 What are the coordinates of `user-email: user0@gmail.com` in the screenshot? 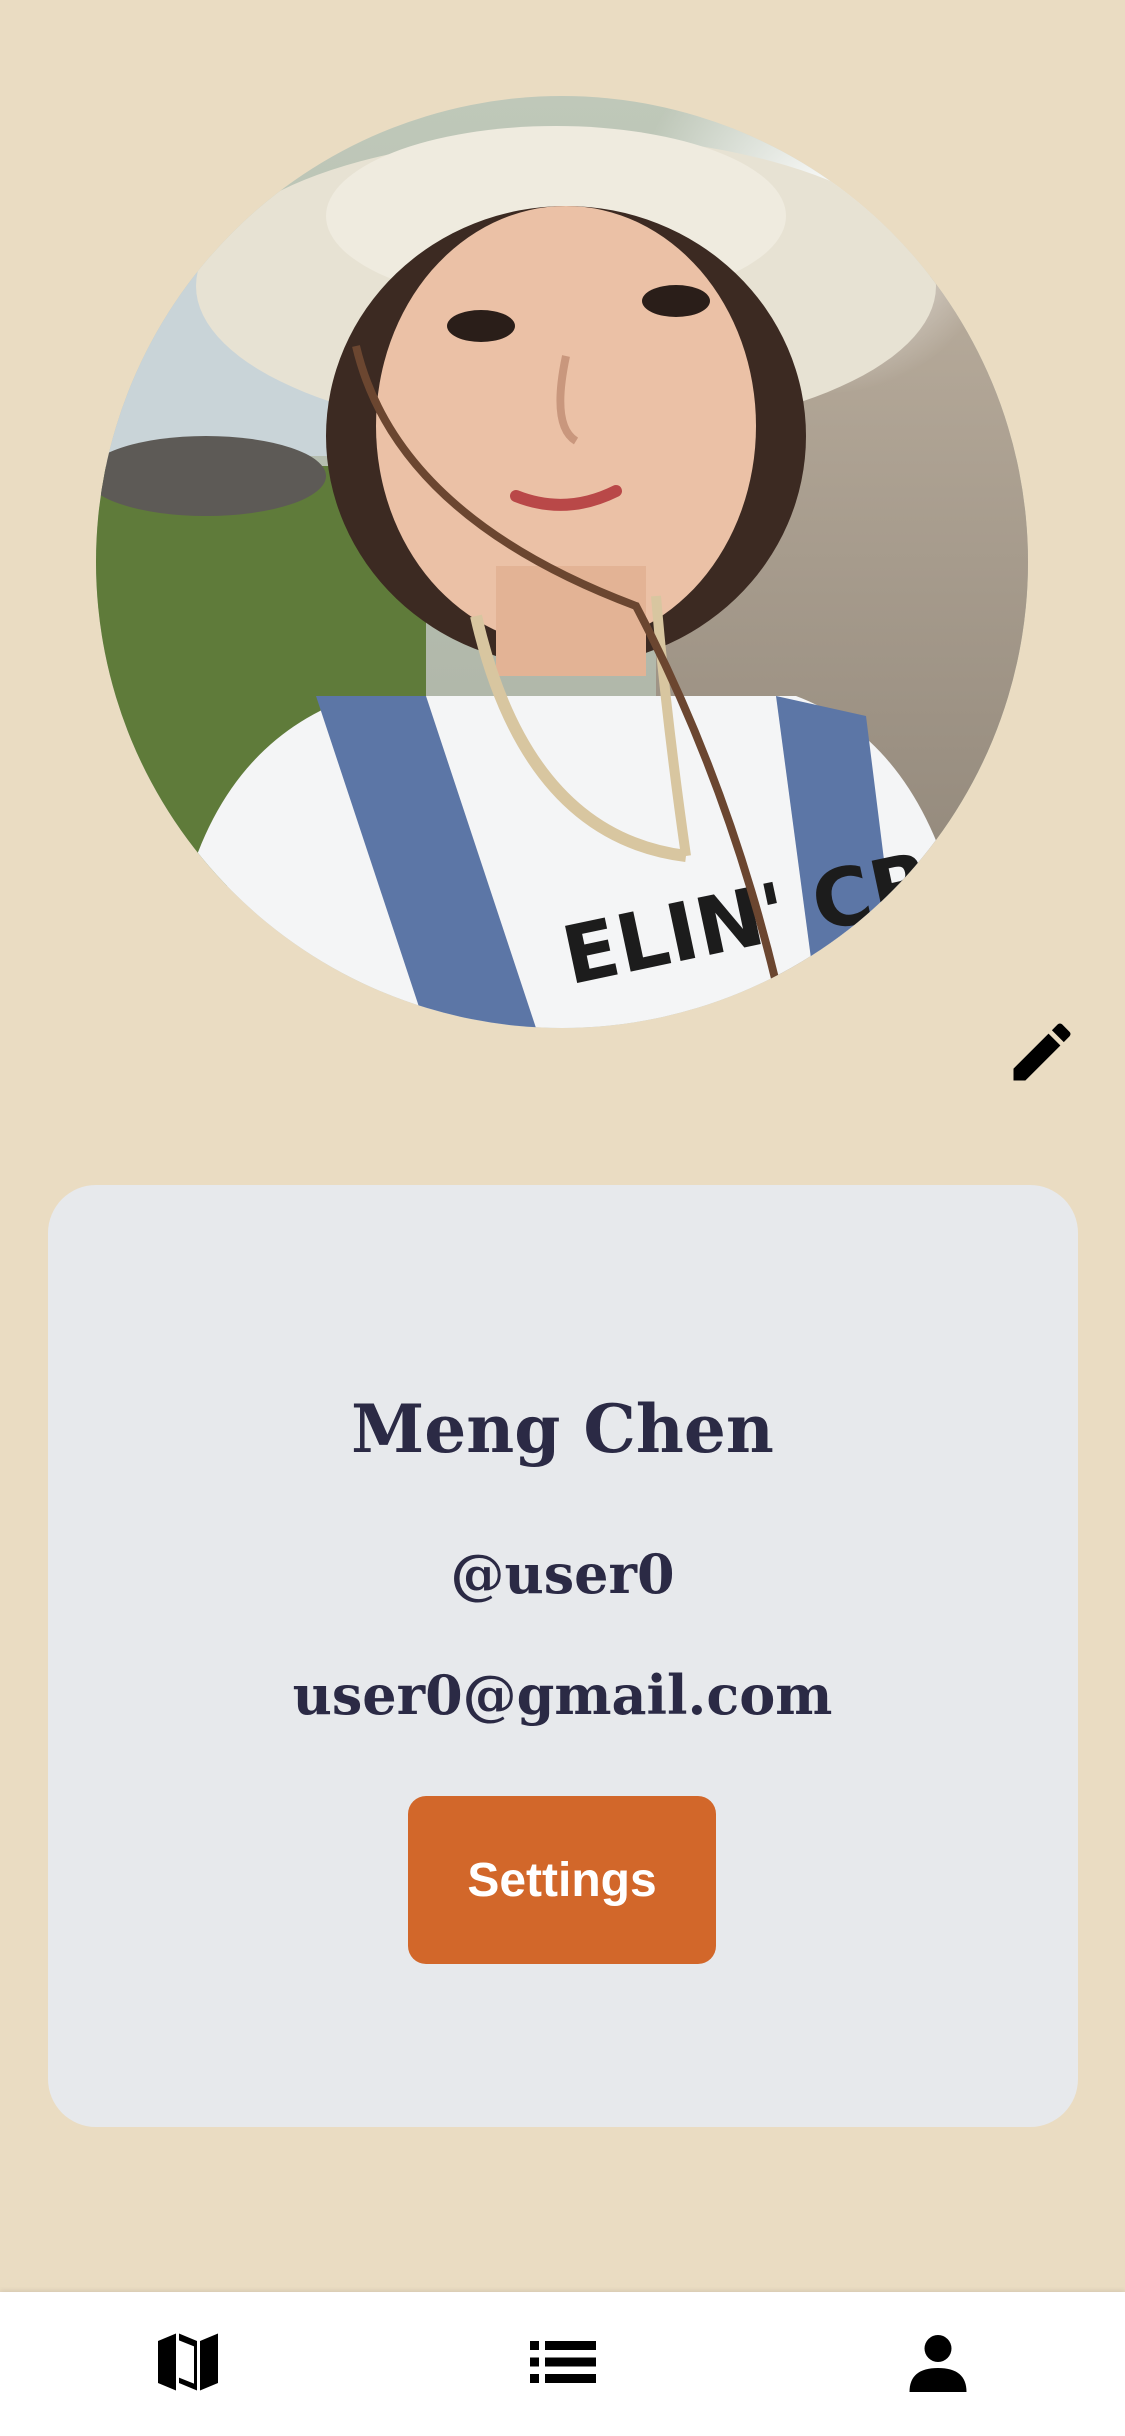 It's located at (562, 1695).